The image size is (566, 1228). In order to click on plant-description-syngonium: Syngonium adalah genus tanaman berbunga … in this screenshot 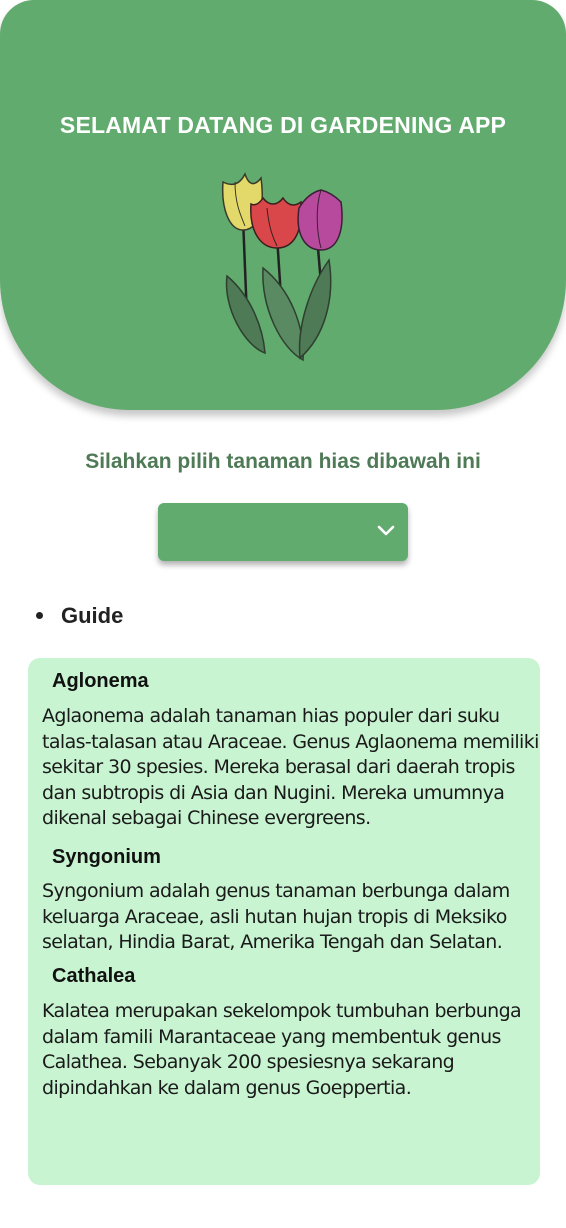, I will do `click(276, 916)`.